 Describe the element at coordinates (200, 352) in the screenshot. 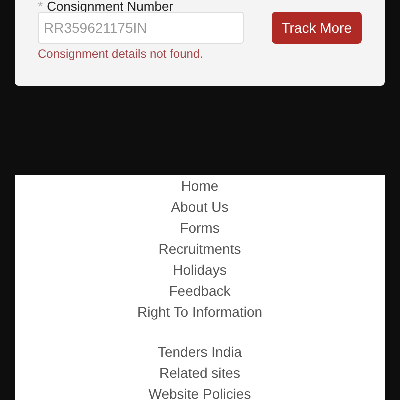

I see `footer-link: Tenders India` at that location.